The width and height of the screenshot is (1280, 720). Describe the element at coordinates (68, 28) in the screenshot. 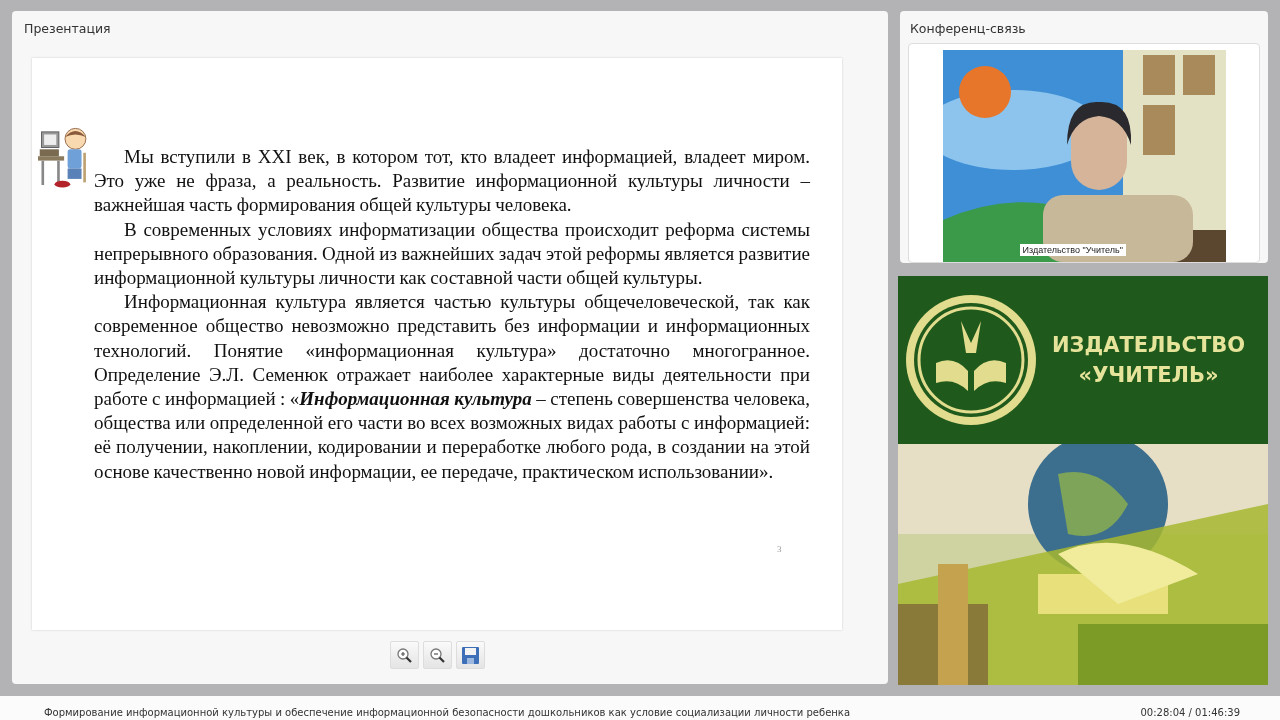

I see `panel-title: Презентация` at that location.